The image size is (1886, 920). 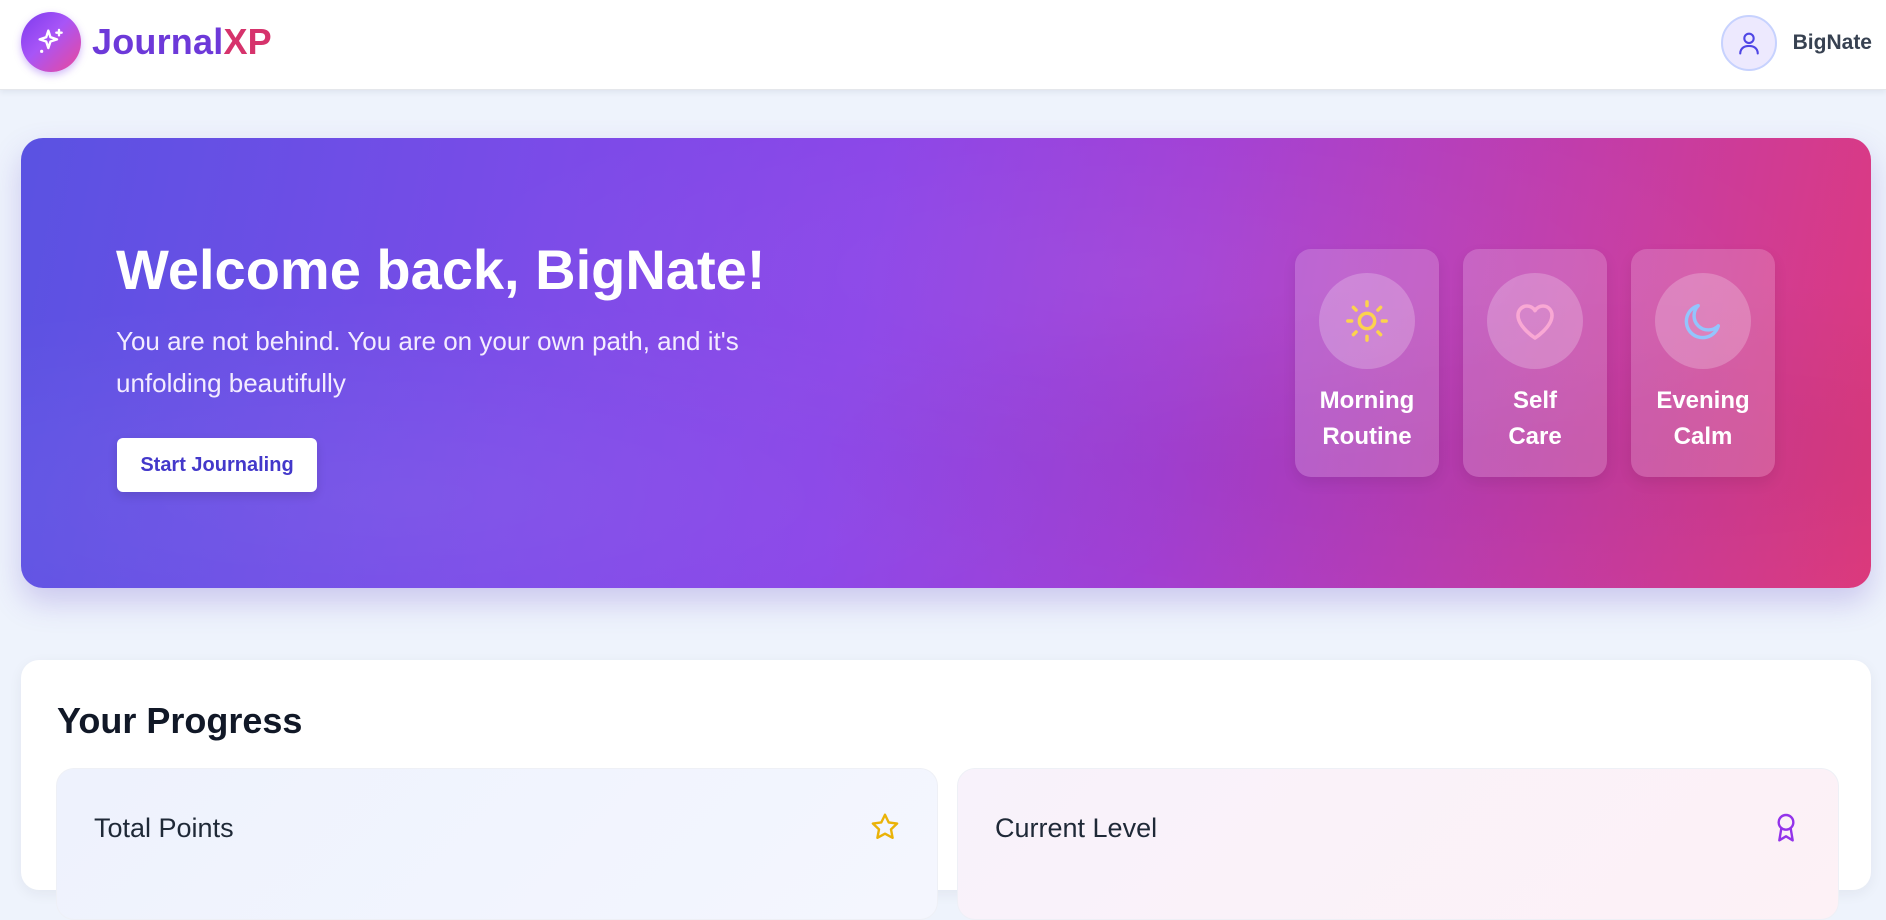 I want to click on progress-title: Your Progress, so click(x=180, y=720).